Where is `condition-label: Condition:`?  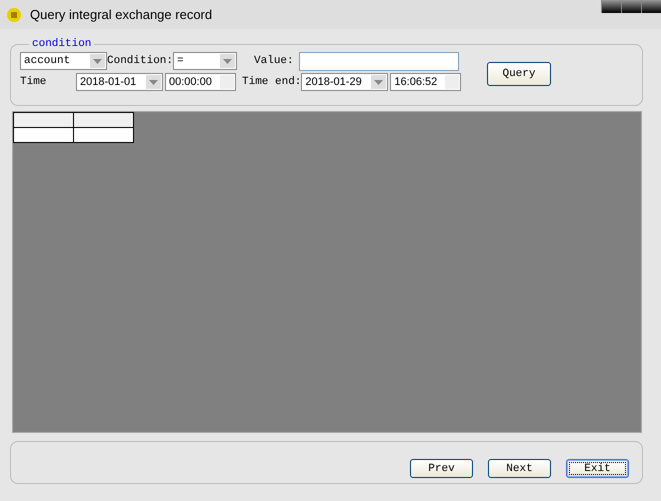 condition-label: Condition: is located at coordinates (140, 61).